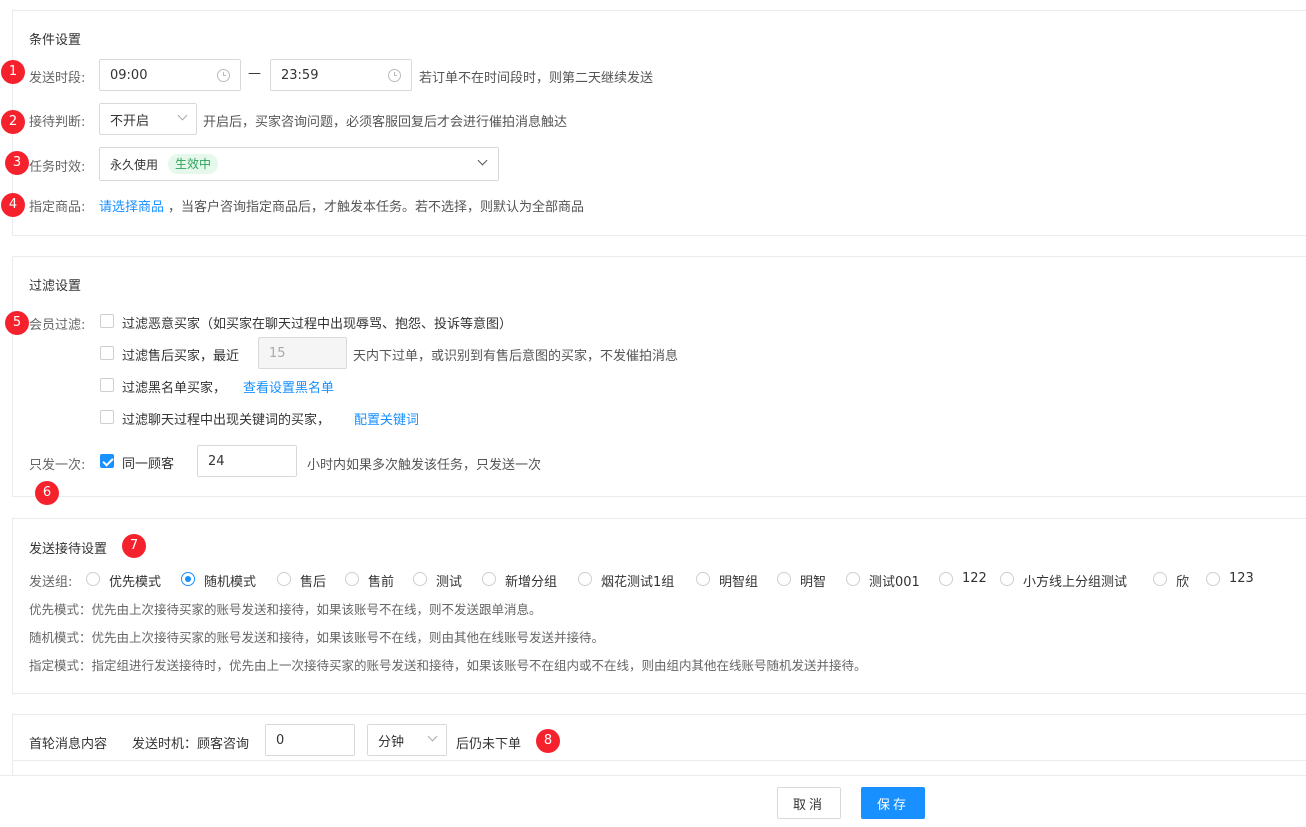 Image resolution: width=1306 pixels, height=827 pixels. What do you see at coordinates (813, 580) in the screenshot?
I see `send-group-option-label: 明智` at bounding box center [813, 580].